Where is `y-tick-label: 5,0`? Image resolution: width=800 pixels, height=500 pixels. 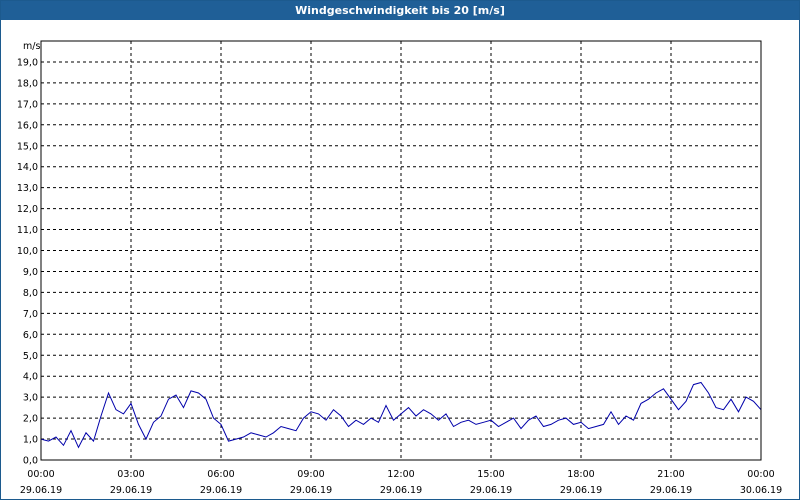
y-tick-label: 5,0 is located at coordinates (30, 356).